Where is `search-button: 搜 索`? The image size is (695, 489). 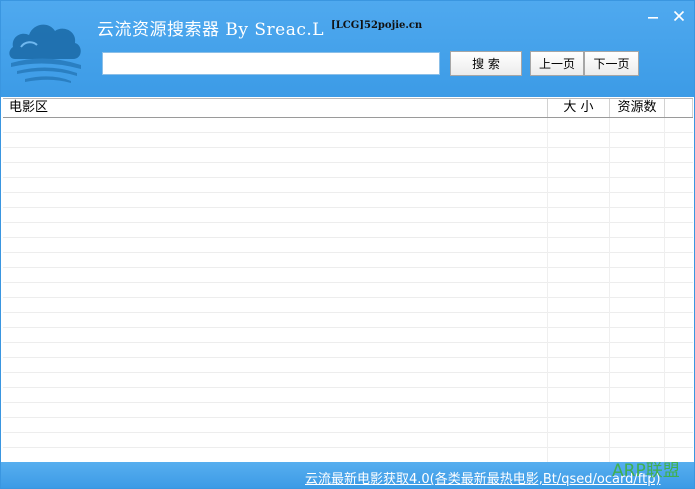
search-button: 搜 索 is located at coordinates (486, 63).